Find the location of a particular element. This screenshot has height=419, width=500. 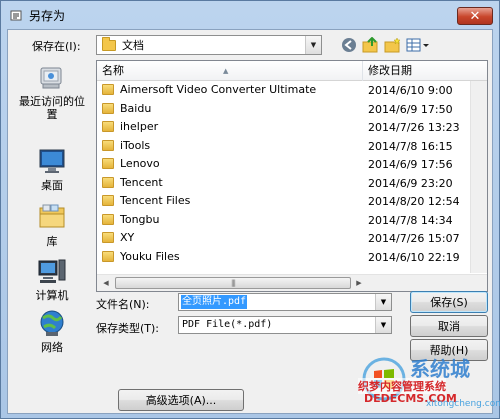

place-recent: 最近访问的位置 is located at coordinates (52, 91).